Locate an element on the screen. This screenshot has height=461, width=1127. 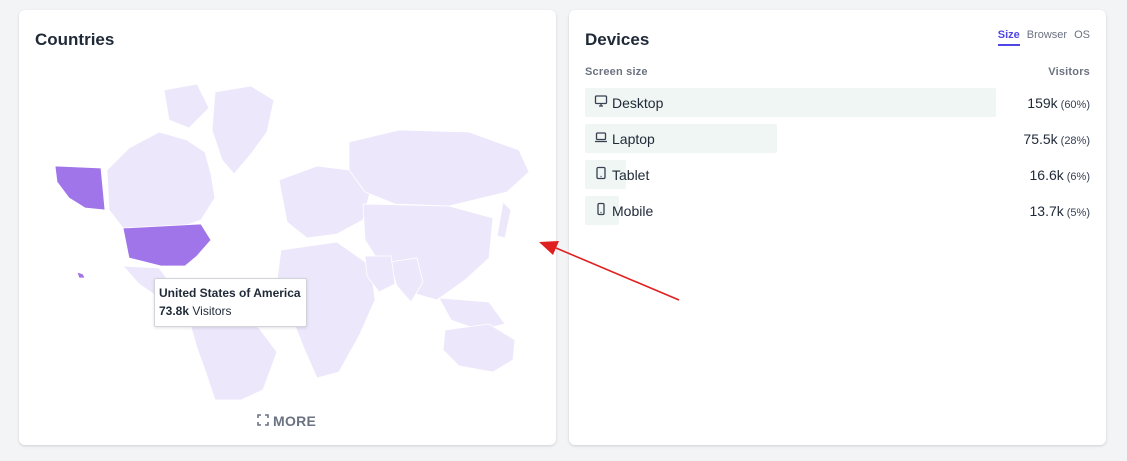
map-country-australia is located at coordinates (479, 348).